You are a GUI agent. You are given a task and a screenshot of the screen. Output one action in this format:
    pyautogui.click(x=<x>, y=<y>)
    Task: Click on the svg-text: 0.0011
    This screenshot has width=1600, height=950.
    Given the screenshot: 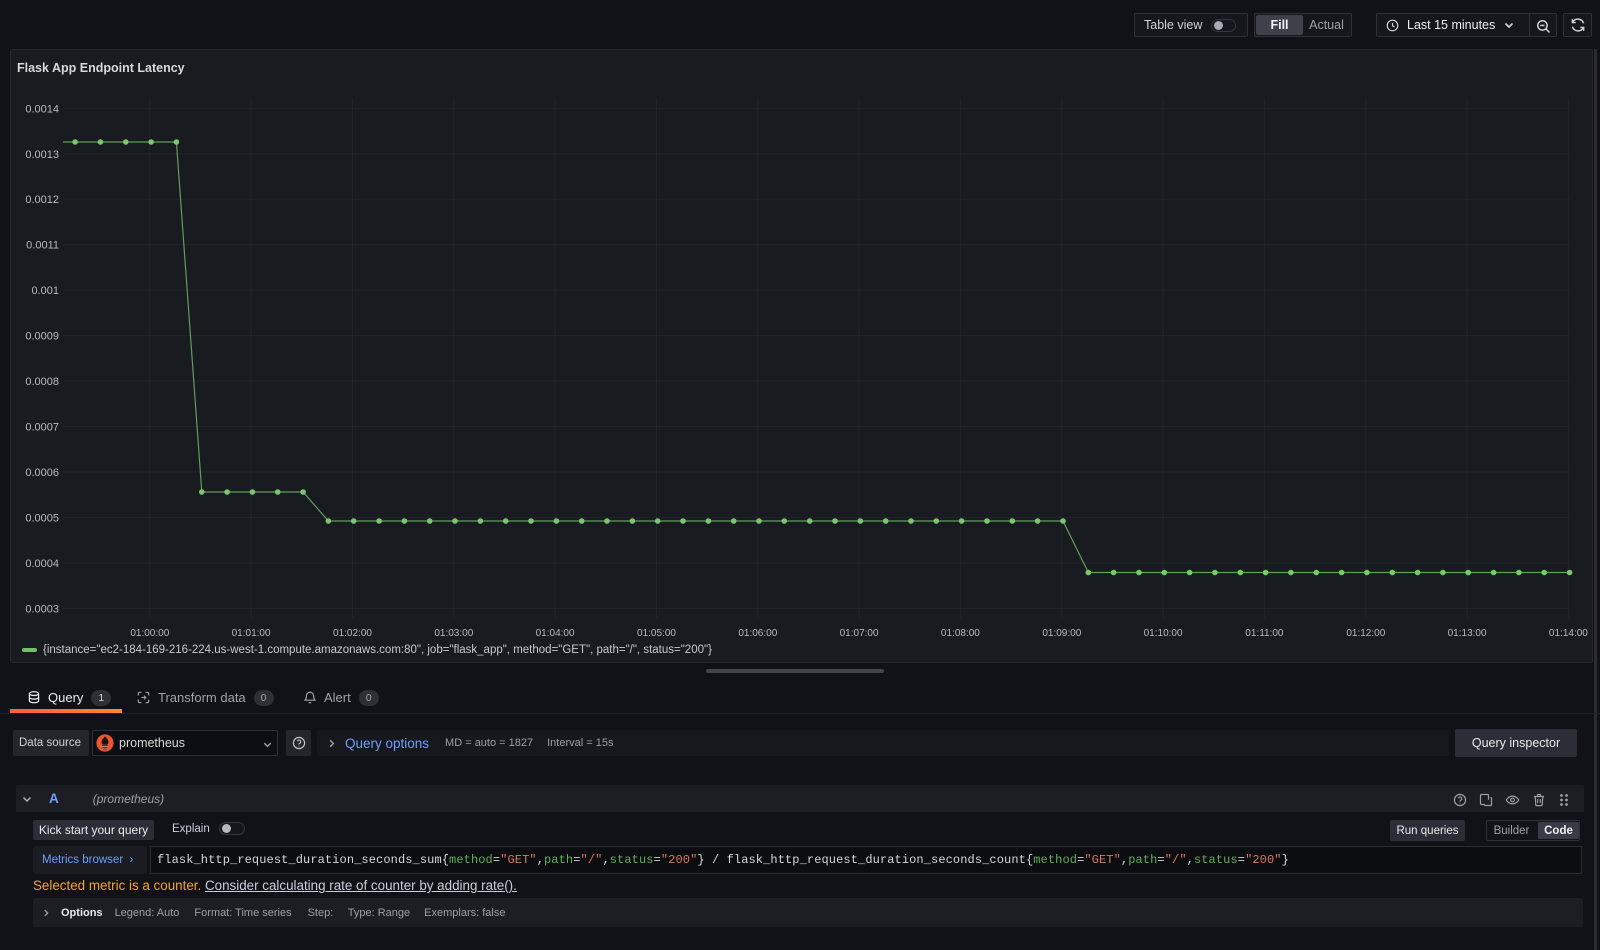 What is the action you would take?
    pyautogui.click(x=42, y=246)
    